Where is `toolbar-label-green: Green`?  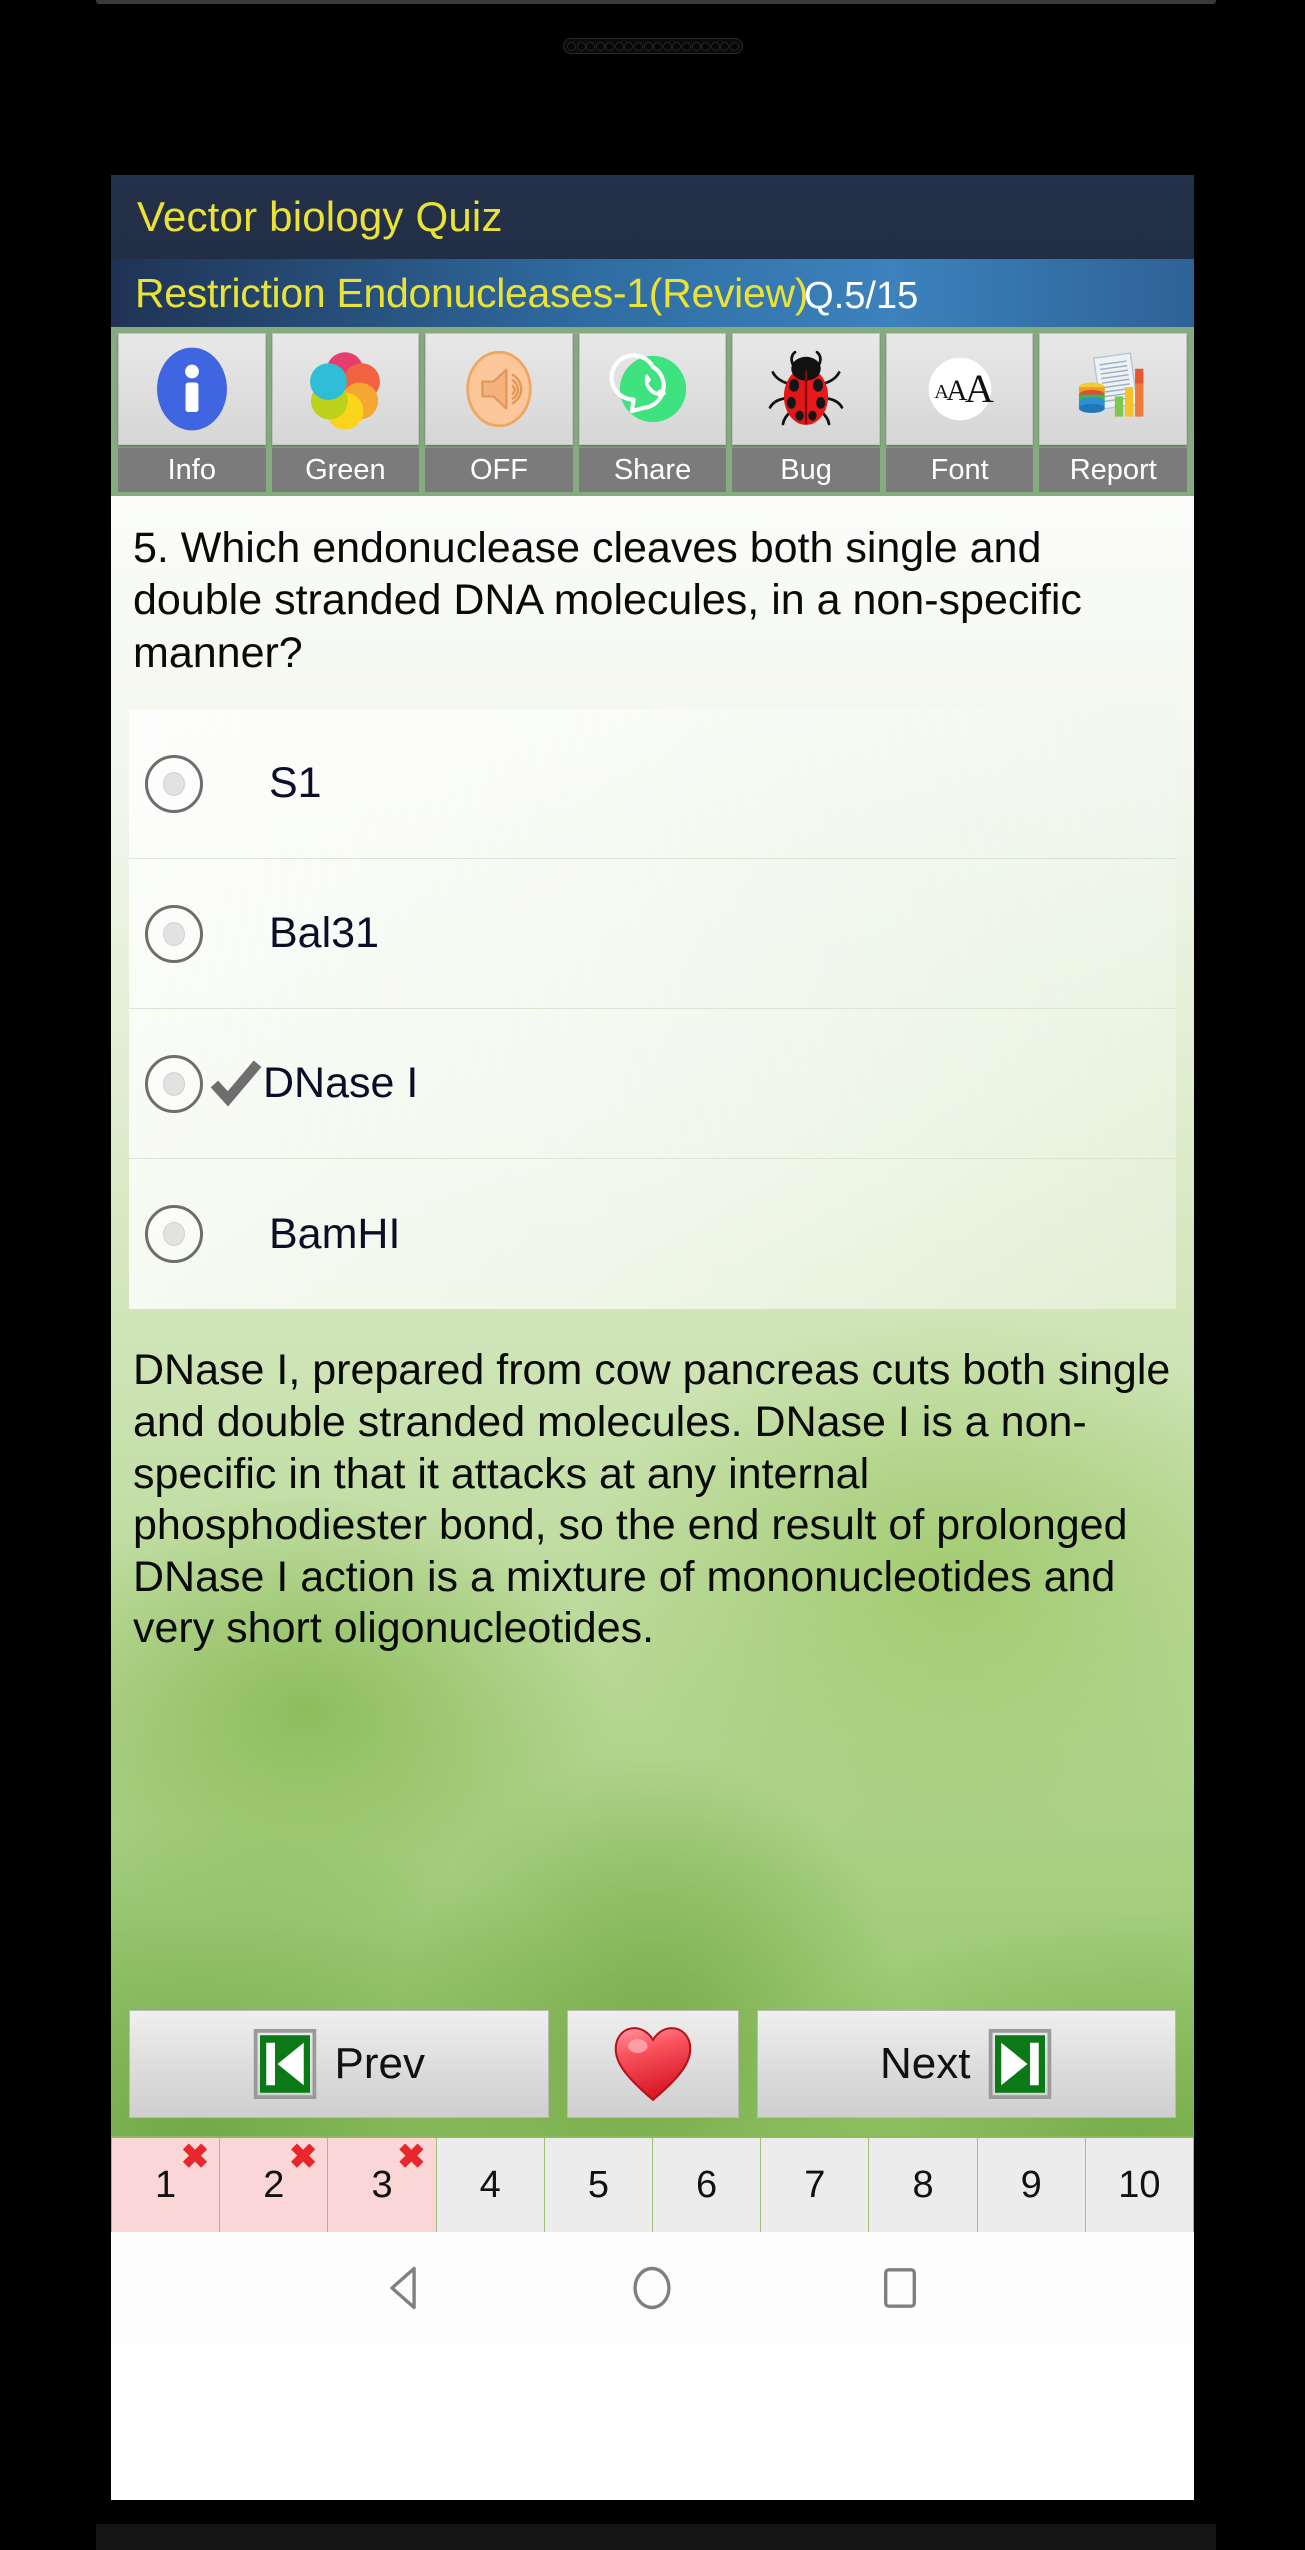
toolbar-label-green: Green is located at coordinates (345, 470).